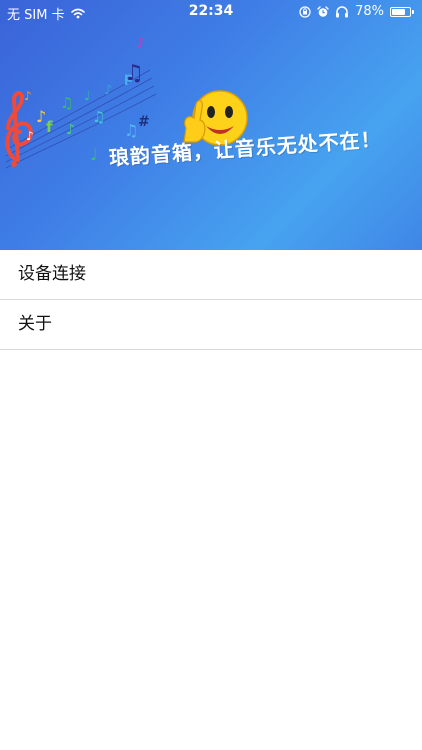  Describe the element at coordinates (305, 11) in the screenshot. I see `orientation-lock-icon` at that location.